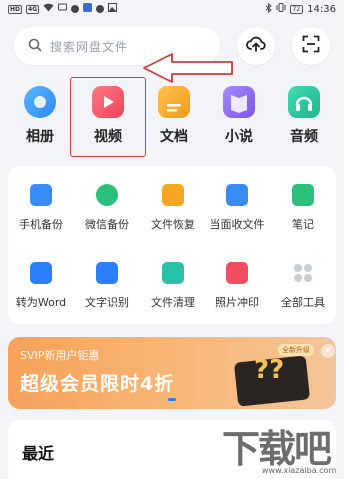  What do you see at coordinates (107, 286) in the screenshot?
I see `tool-ocr: 文字识别` at bounding box center [107, 286].